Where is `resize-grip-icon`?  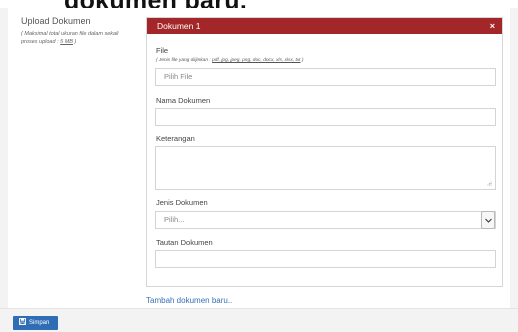
resize-grip-icon is located at coordinates (489, 183).